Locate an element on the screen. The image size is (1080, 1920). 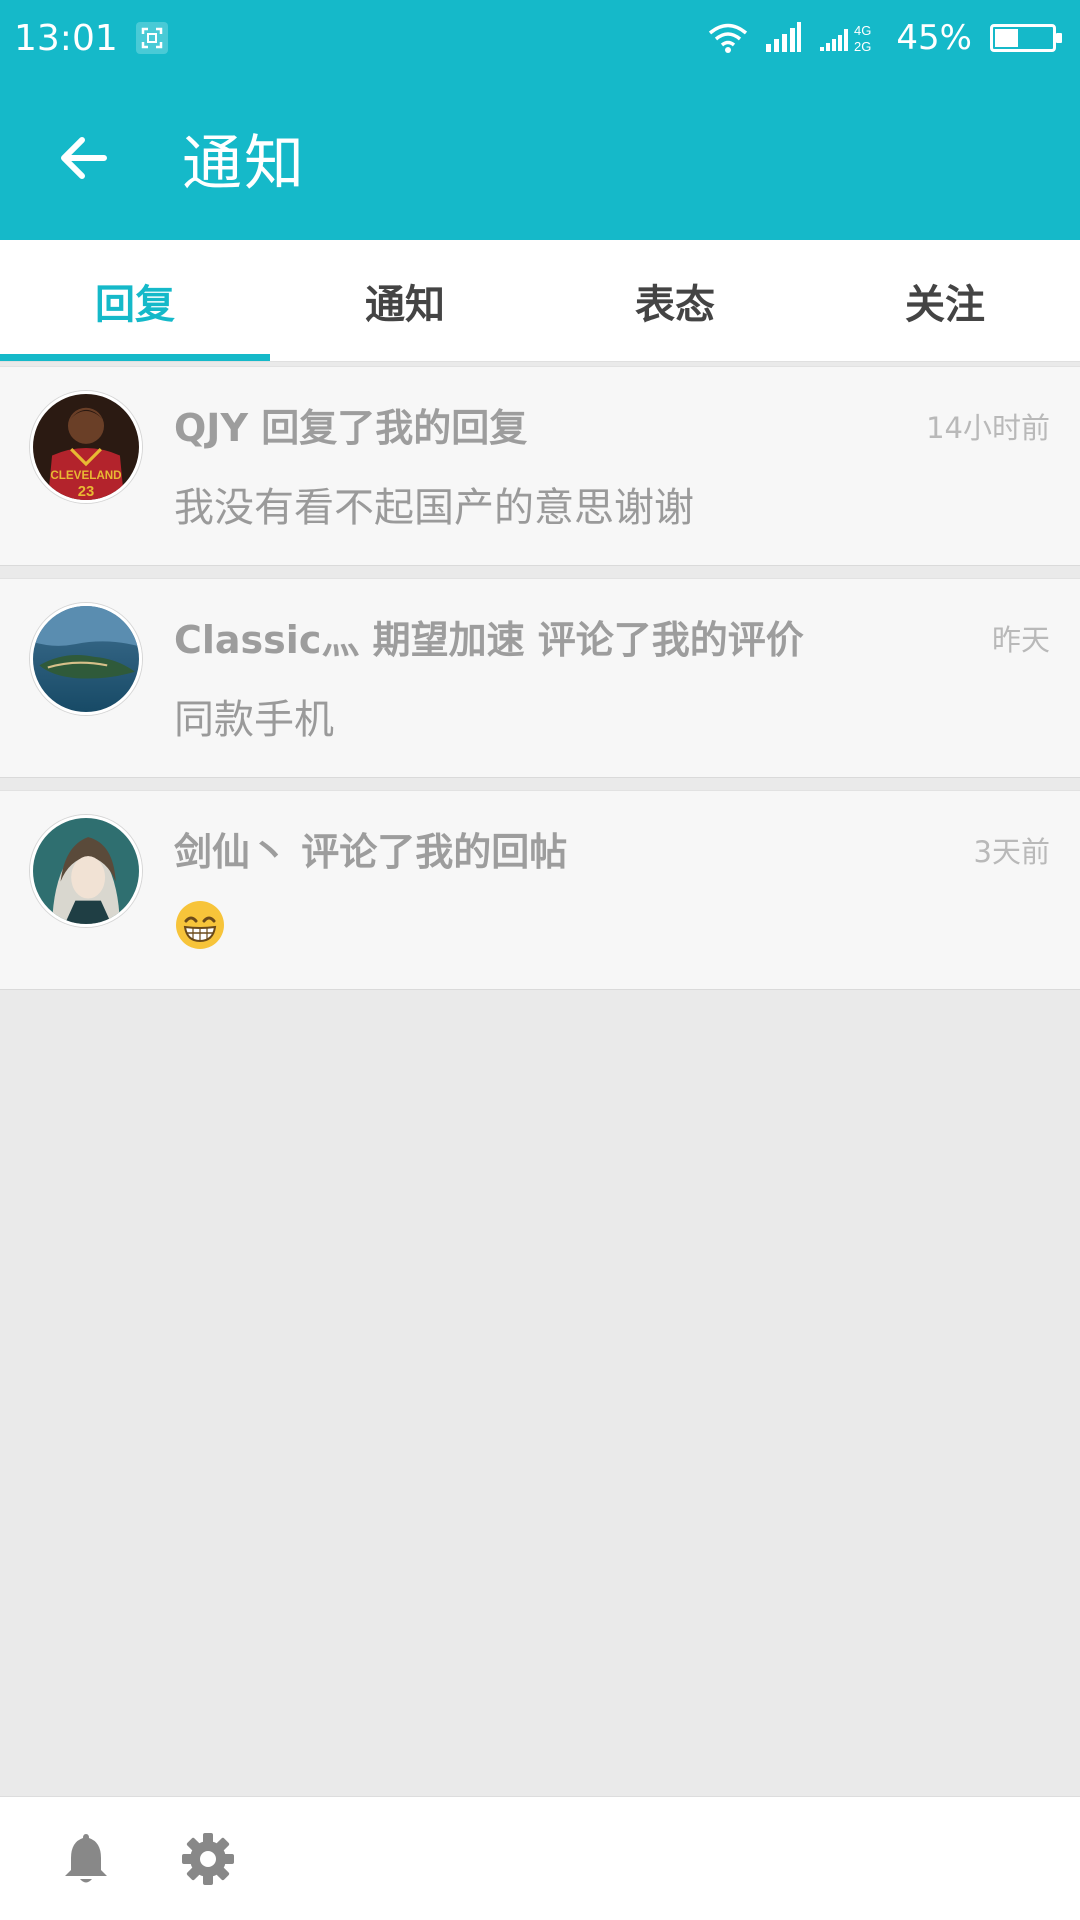
signal-icon is located at coordinates (784, 38).